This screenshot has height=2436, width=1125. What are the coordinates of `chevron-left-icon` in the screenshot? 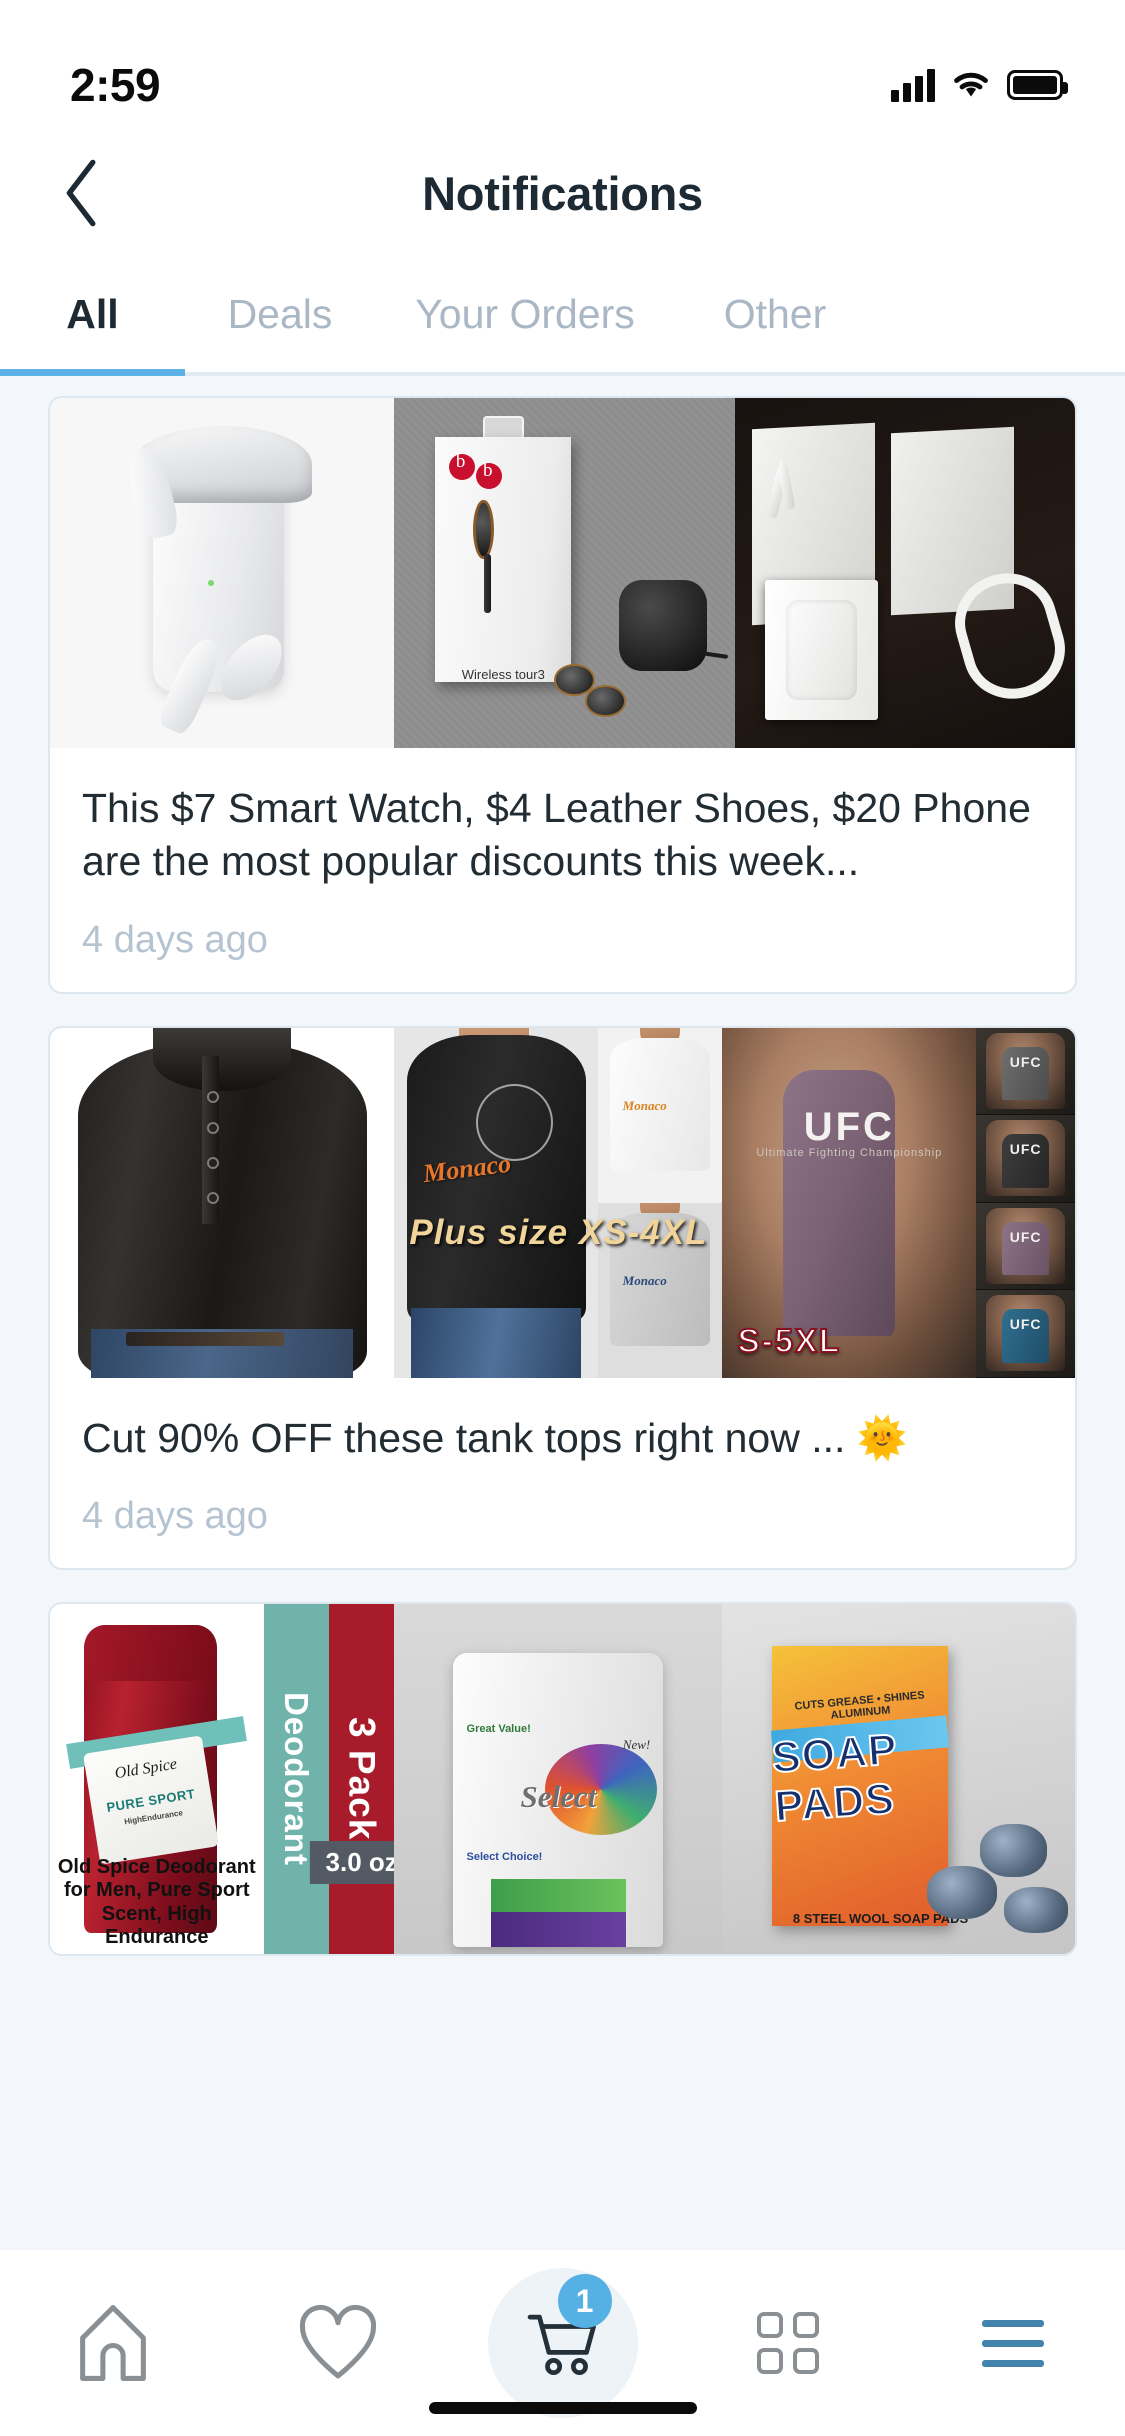 It's located at (81, 193).